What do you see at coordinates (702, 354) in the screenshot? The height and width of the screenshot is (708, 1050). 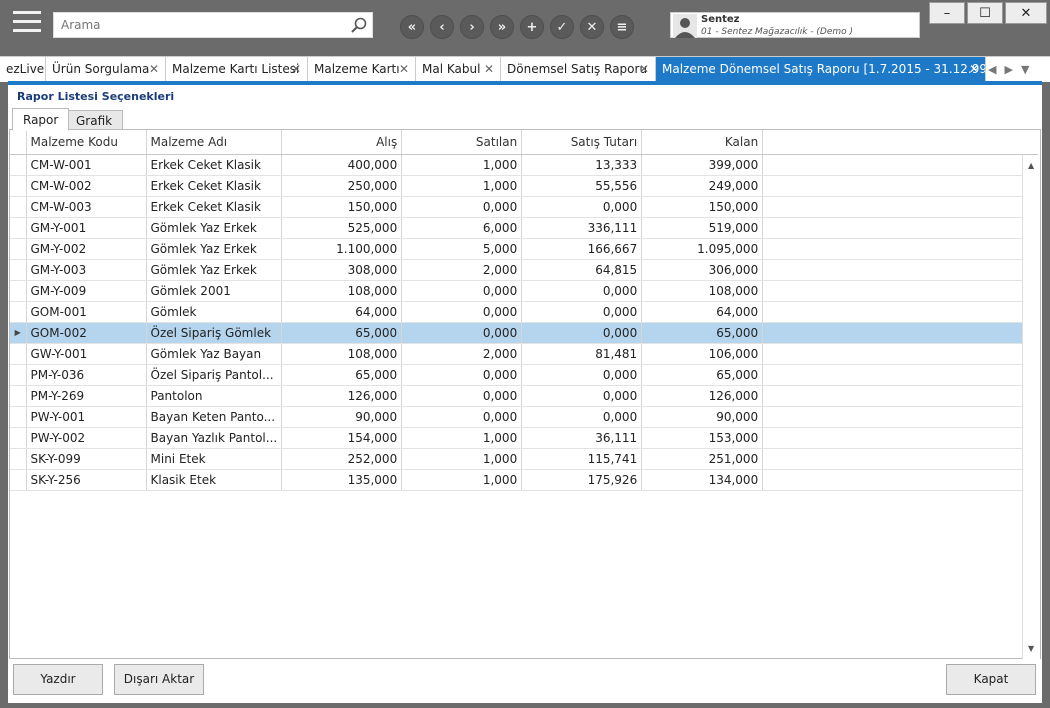 I see `table-cell: 106,000` at bounding box center [702, 354].